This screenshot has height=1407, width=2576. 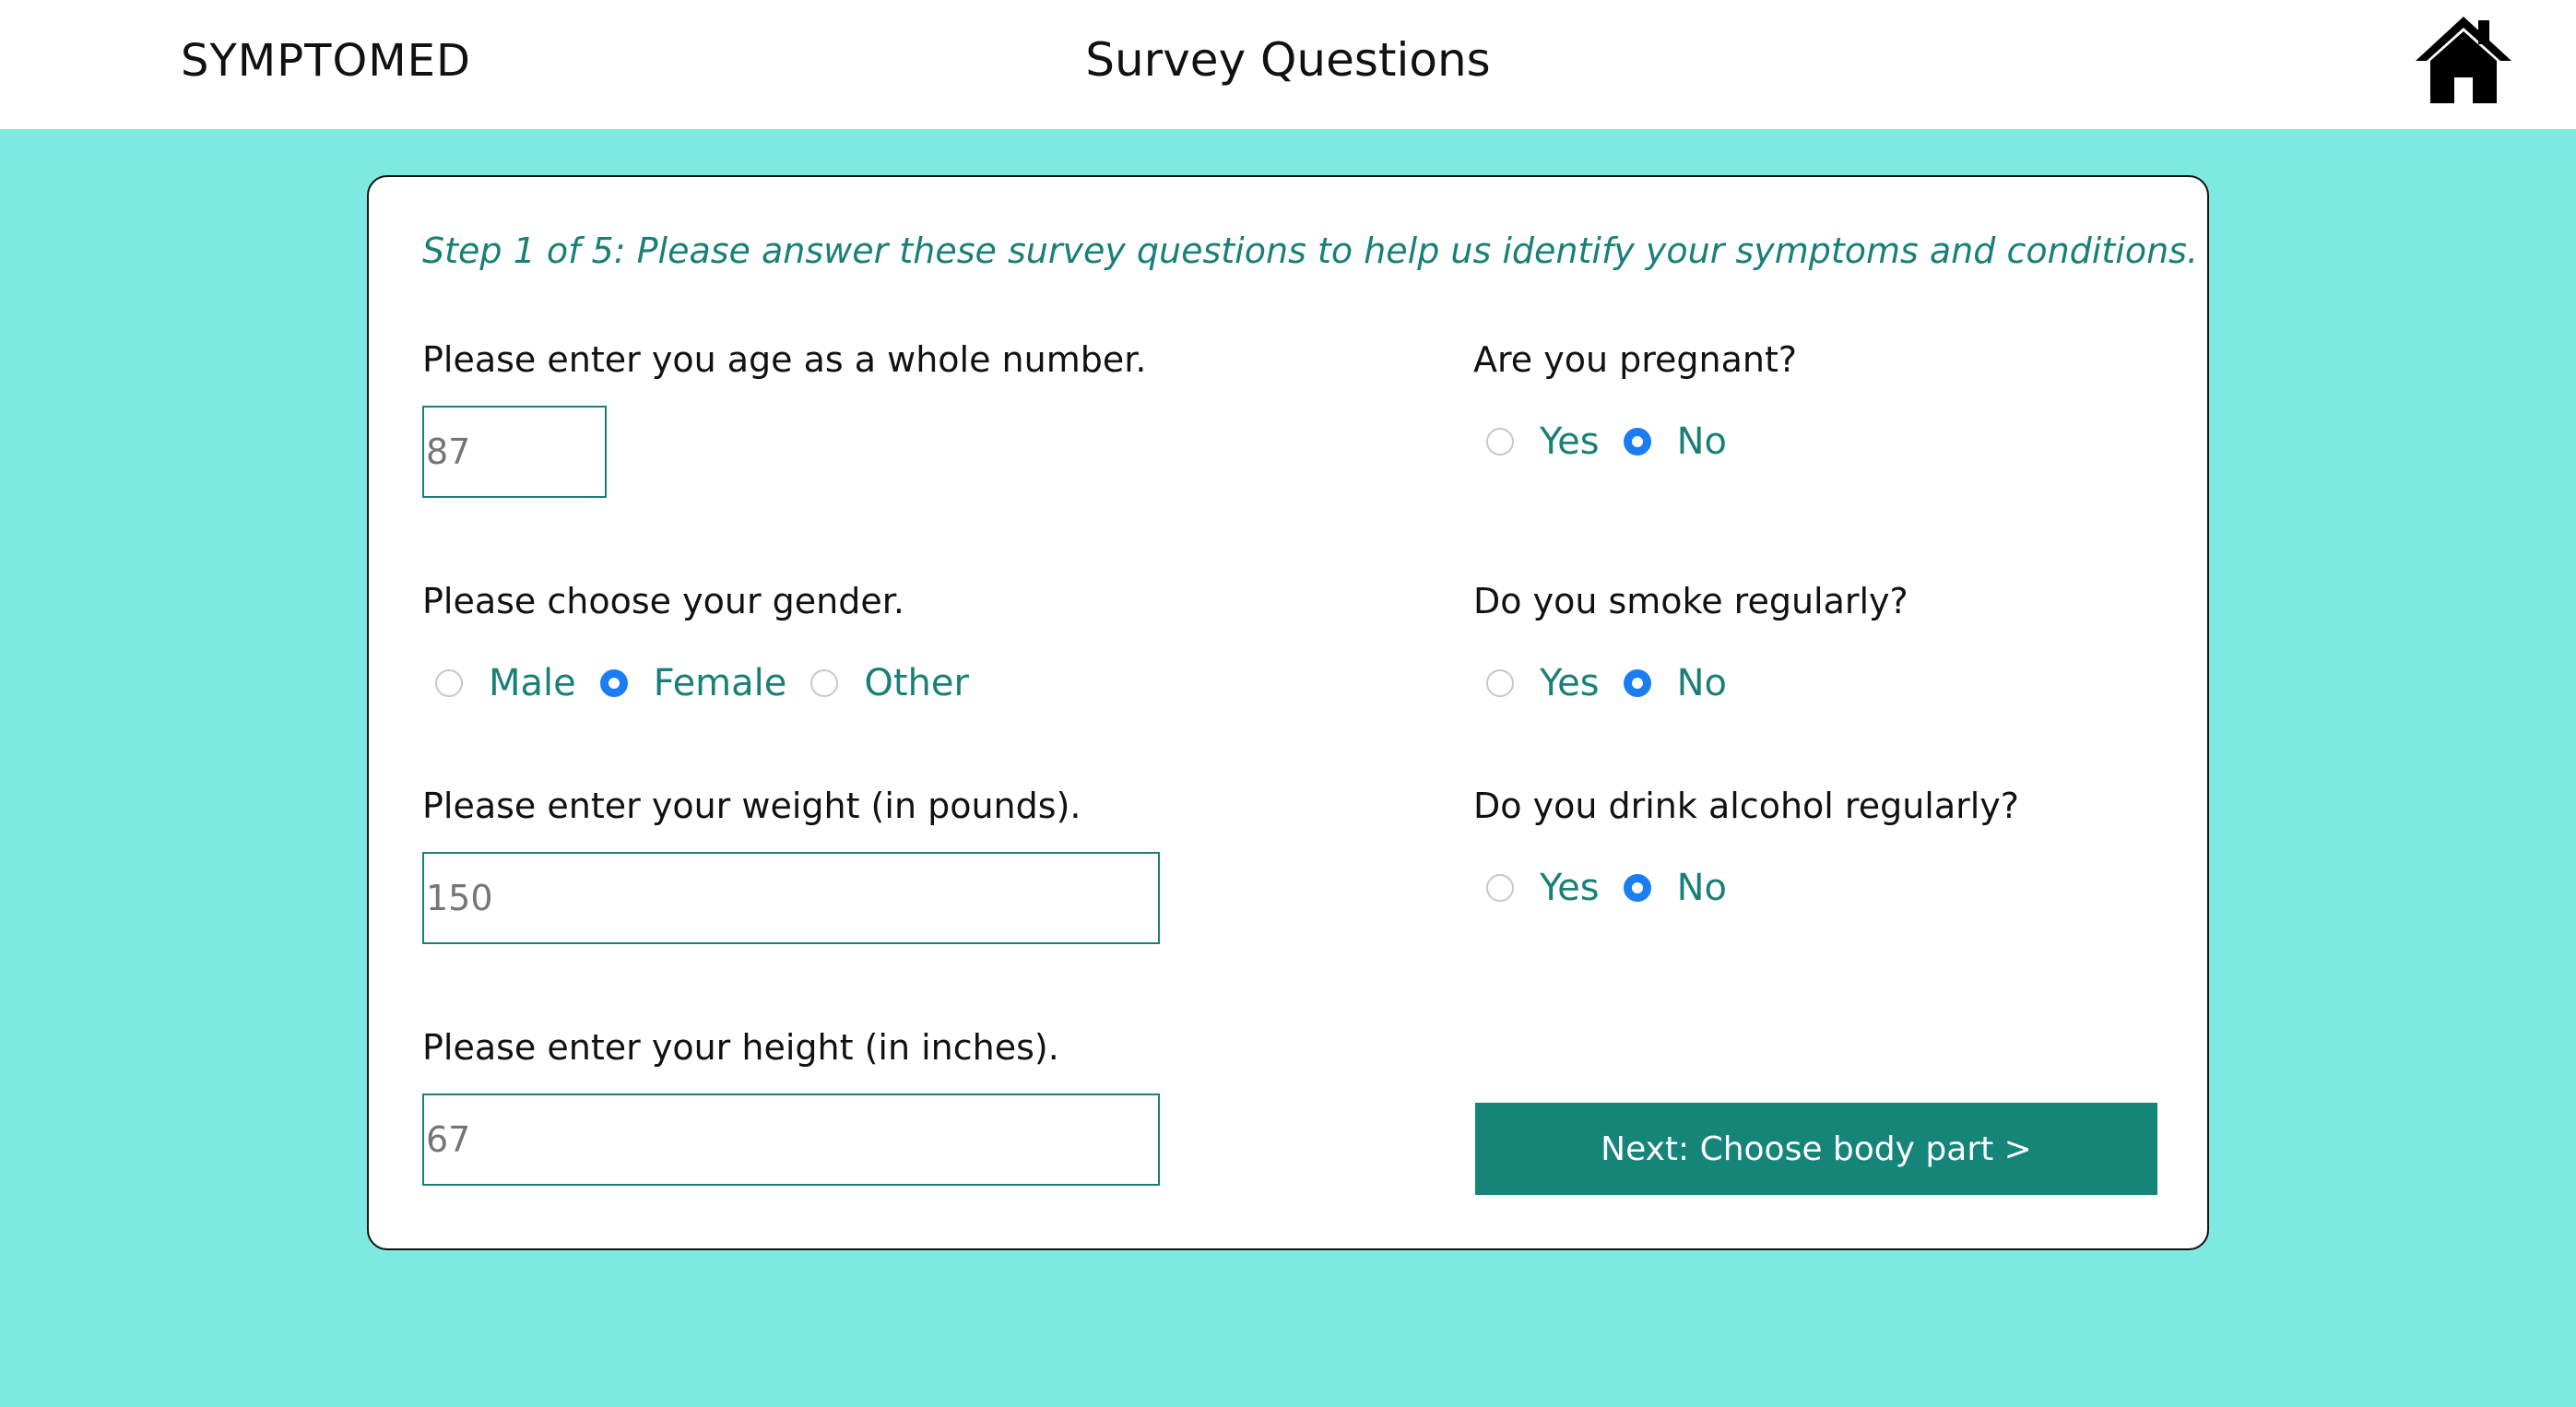 What do you see at coordinates (824, 683) in the screenshot?
I see `gender-other-radio` at bounding box center [824, 683].